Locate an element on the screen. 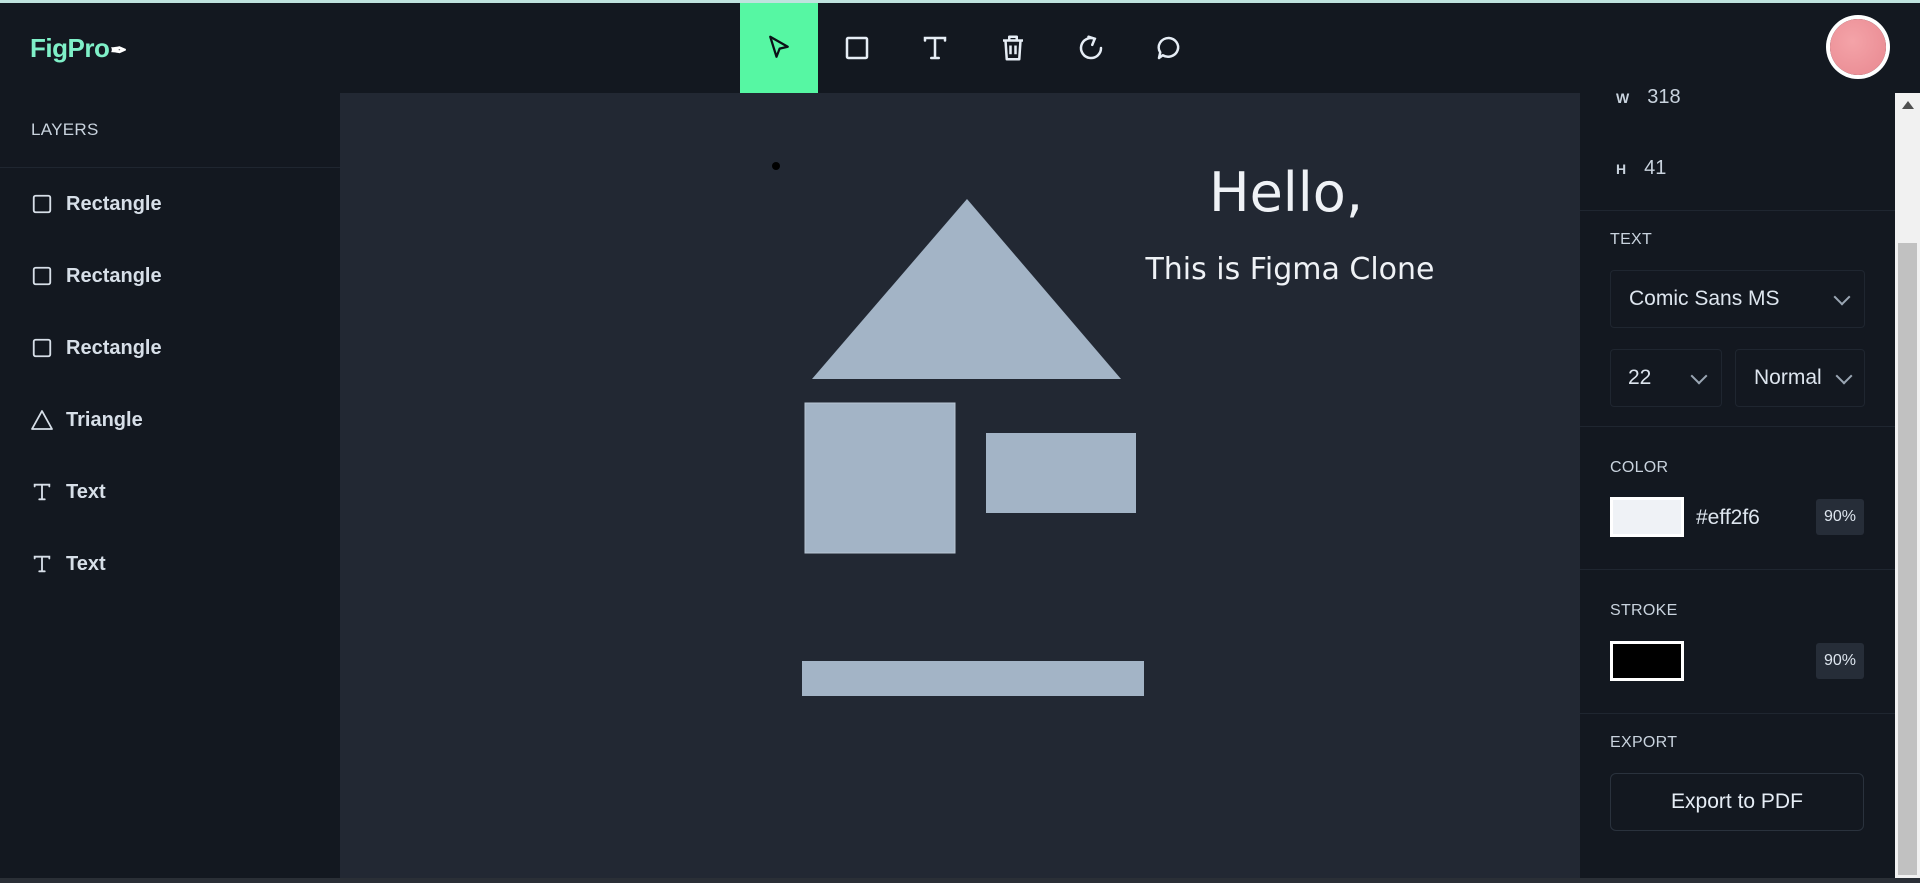 This screenshot has width=1920, height=883. layers-title: LAYERS is located at coordinates (170, 130).